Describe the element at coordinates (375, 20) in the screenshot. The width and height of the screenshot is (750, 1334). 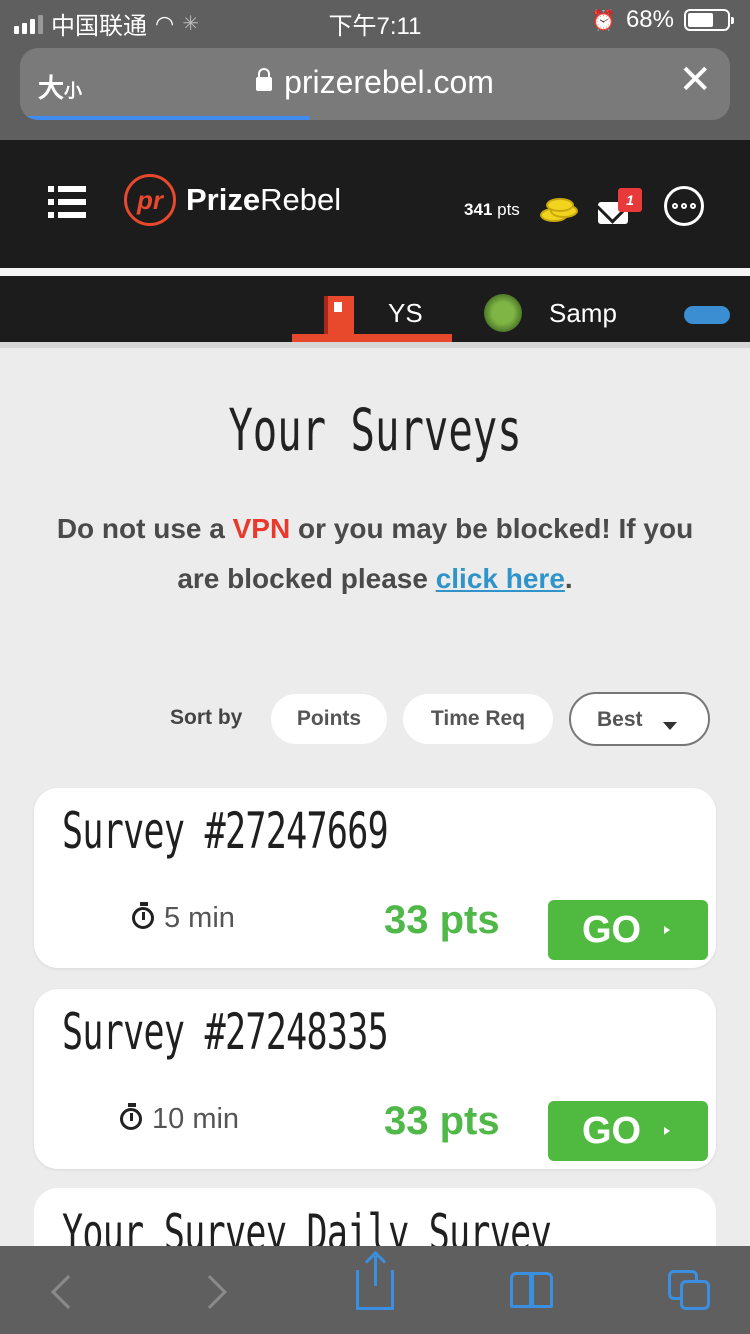
I see `status-bar: 中国联通 ◠ ✳ 下午7:11 ⏰ 68%` at that location.